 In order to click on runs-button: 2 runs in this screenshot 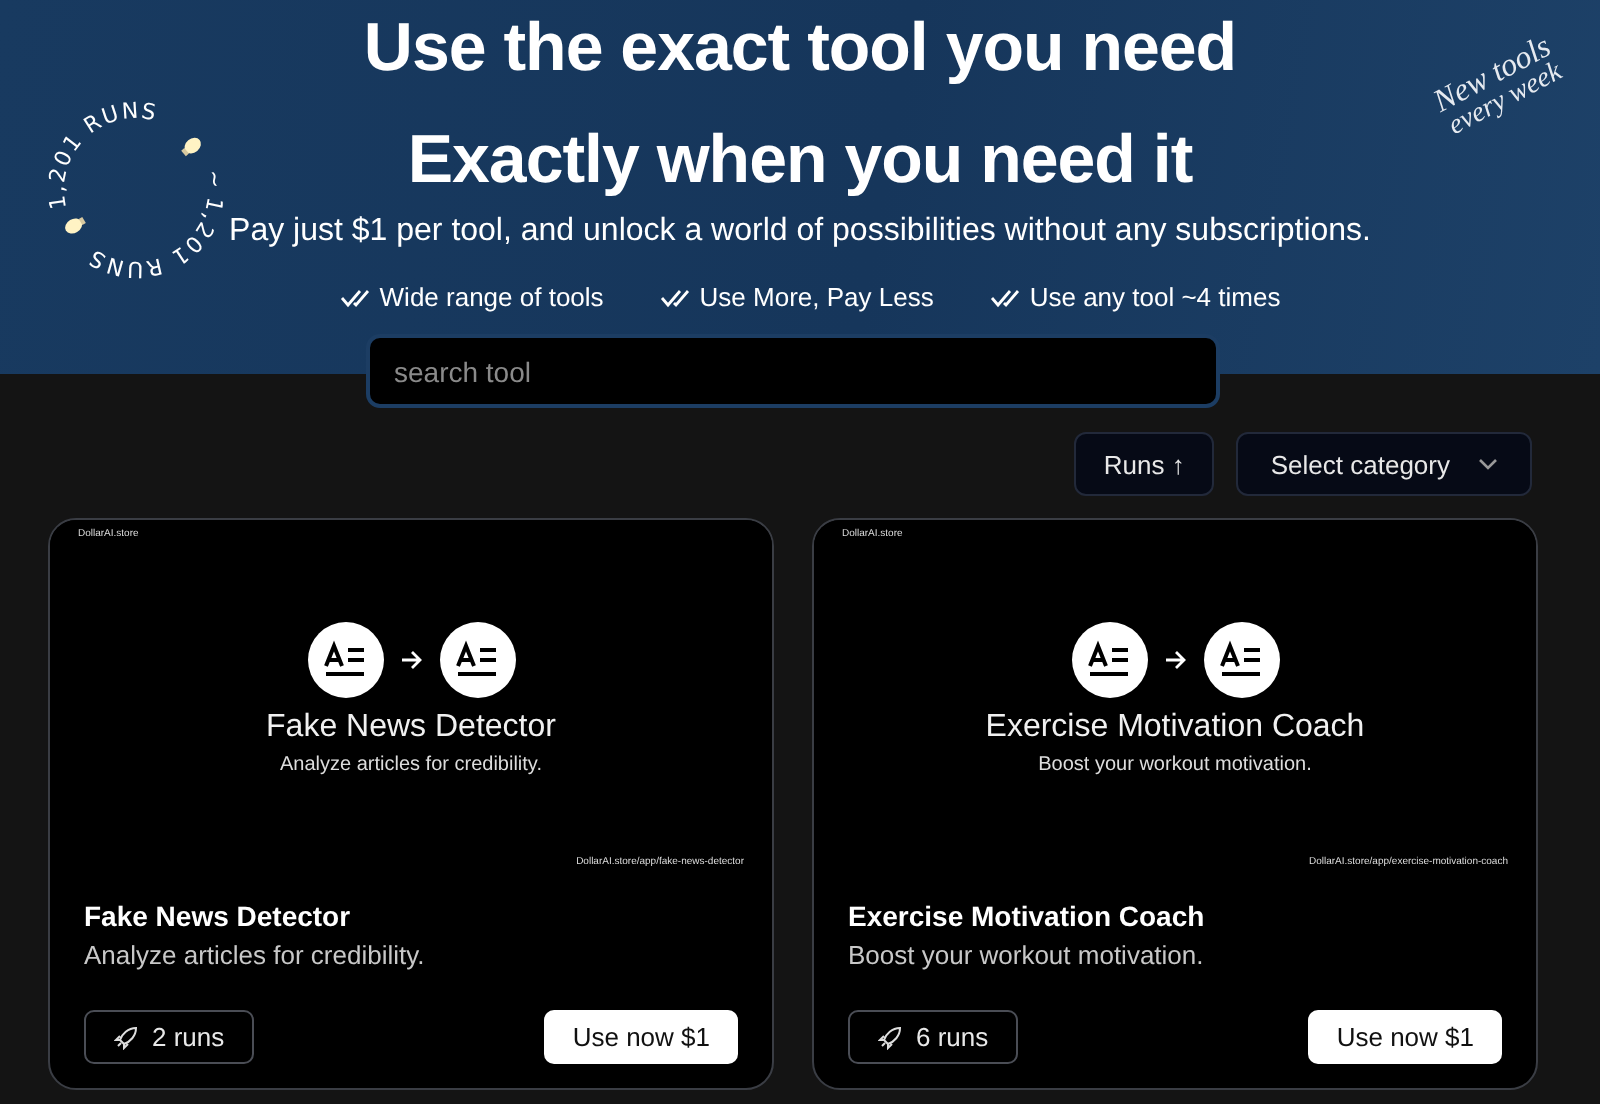, I will do `click(169, 1037)`.